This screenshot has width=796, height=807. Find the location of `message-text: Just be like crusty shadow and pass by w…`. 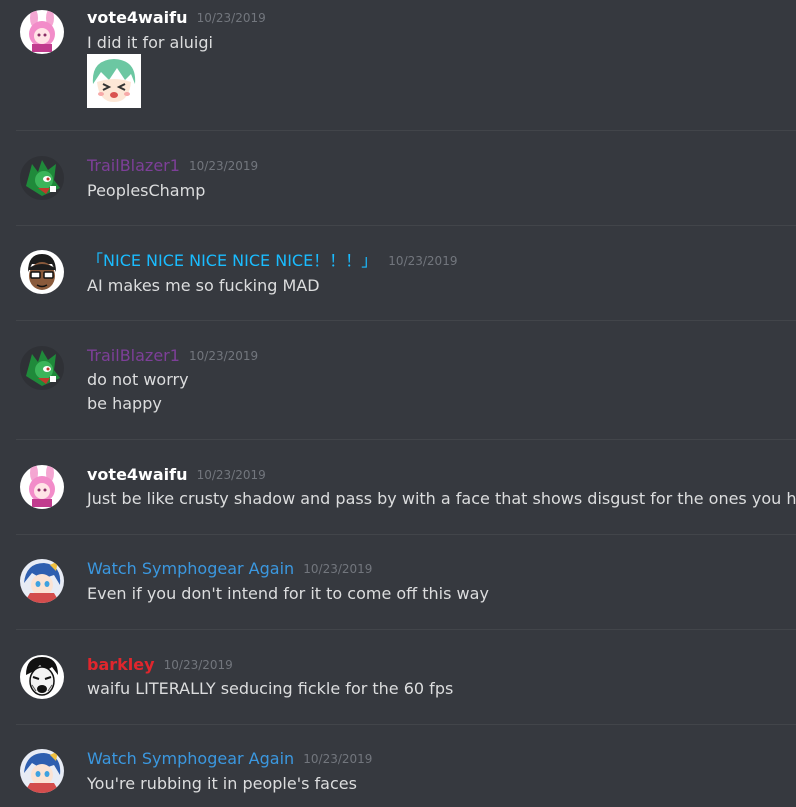

message-text: Just be like crusty shadow and pass by w… is located at coordinates (441, 498).